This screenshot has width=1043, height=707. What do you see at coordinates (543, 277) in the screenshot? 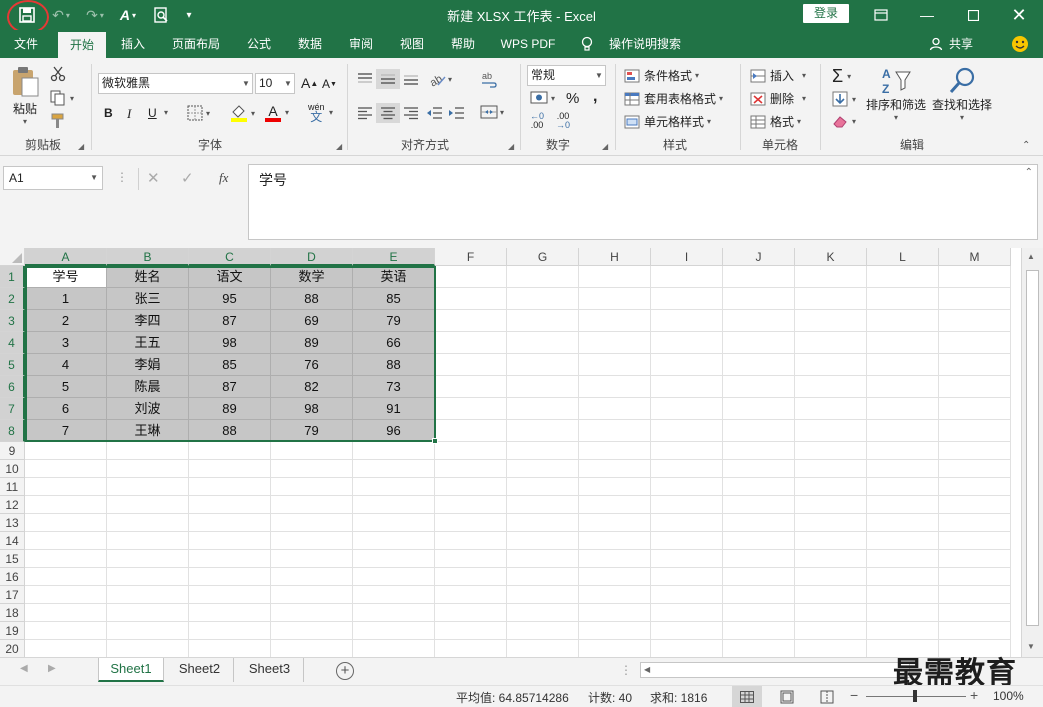
I see `cell-g1` at bounding box center [543, 277].